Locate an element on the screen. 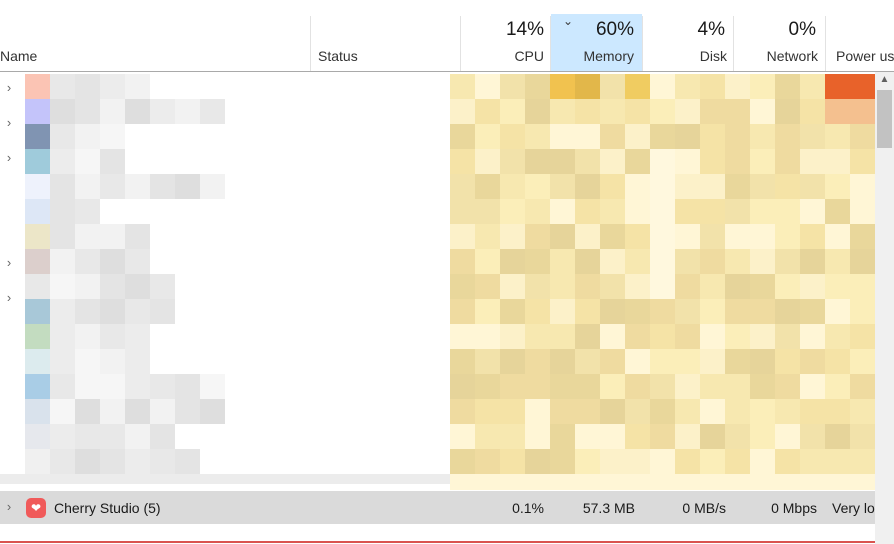 Image resolution: width=894 pixels, height=544 pixels. column-header-network: Network is located at coordinates (779, 56).